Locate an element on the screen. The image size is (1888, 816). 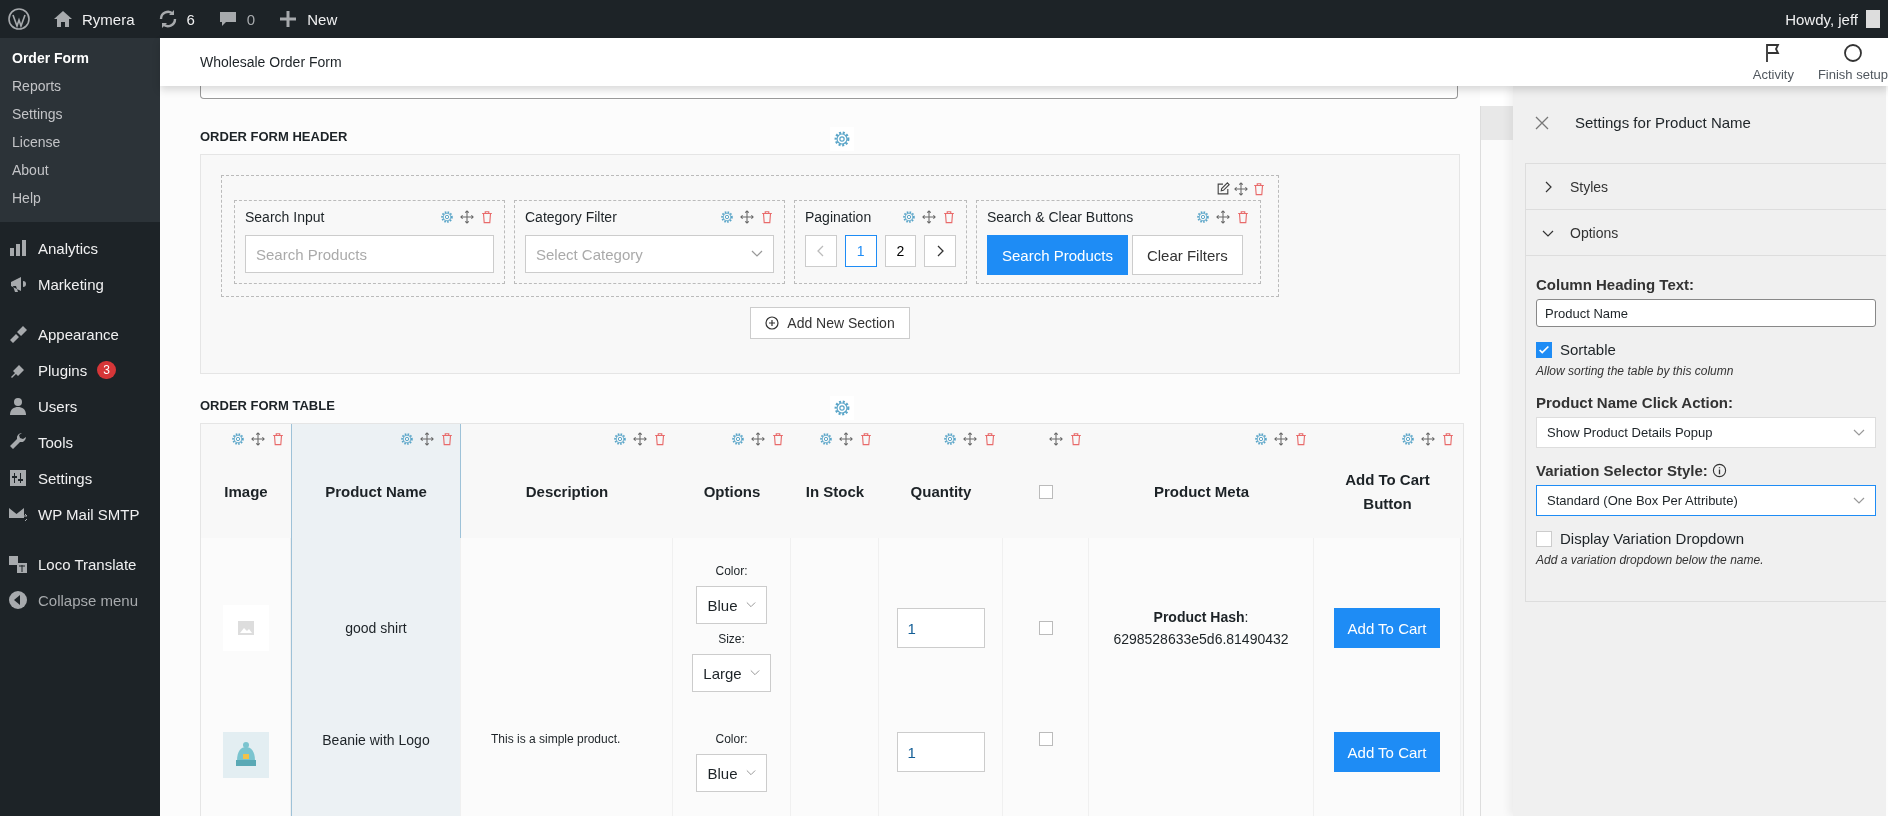
menu-item: Tools is located at coordinates (56, 442).